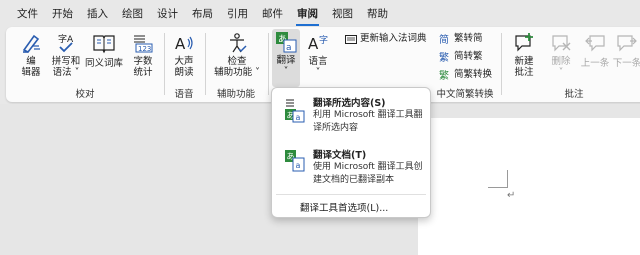 The width and height of the screenshot is (640, 255). What do you see at coordinates (627, 43) in the screenshot?
I see `next-comment-icon` at bounding box center [627, 43].